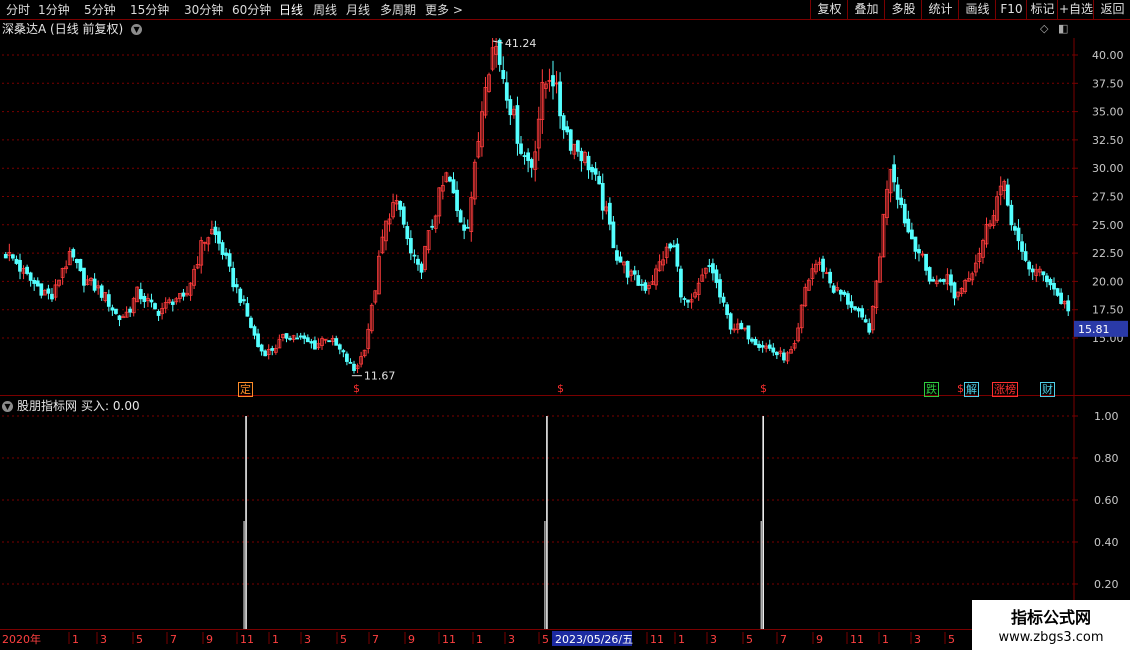 The image size is (1130, 650). Describe the element at coordinates (251, 10) in the screenshot. I see `tab-60min: 60分钟` at that location.